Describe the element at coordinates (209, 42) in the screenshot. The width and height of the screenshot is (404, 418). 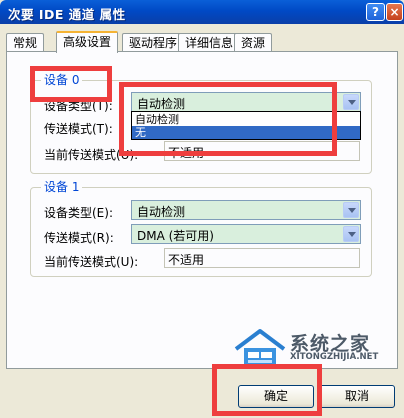
I see `tab-details: 详细信息` at that location.